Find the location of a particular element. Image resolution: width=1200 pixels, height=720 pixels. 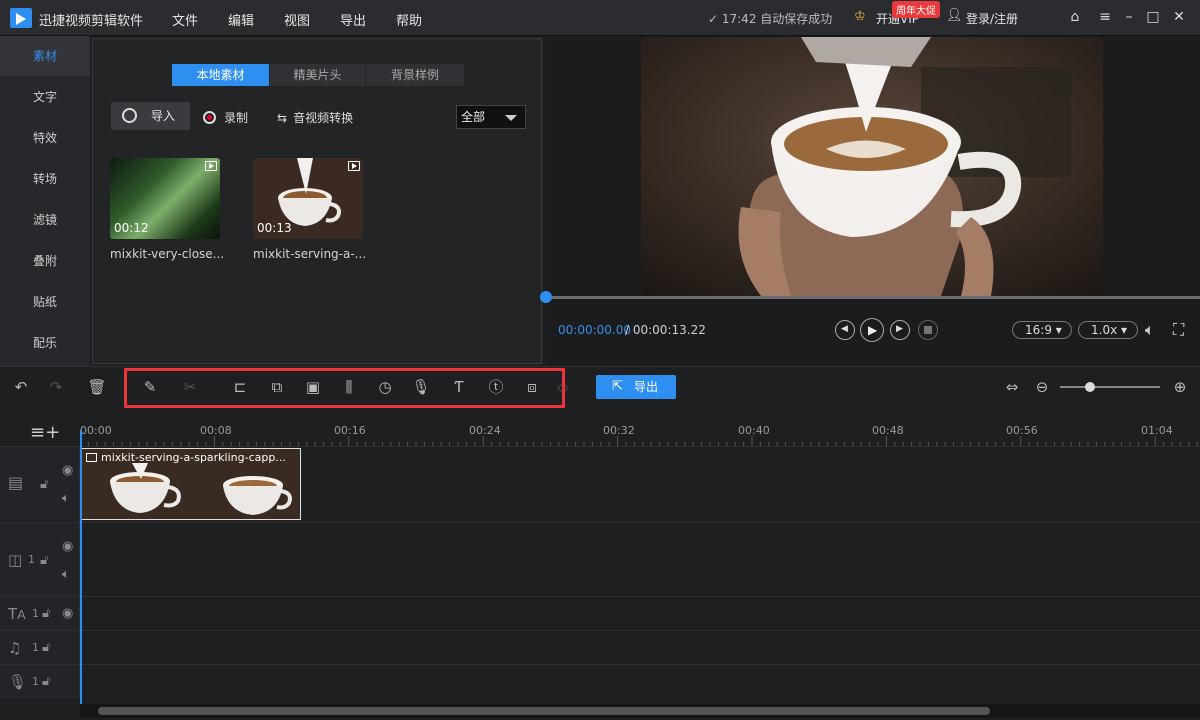

sidebar-item-stickers: 贴纸 is located at coordinates (45, 302).